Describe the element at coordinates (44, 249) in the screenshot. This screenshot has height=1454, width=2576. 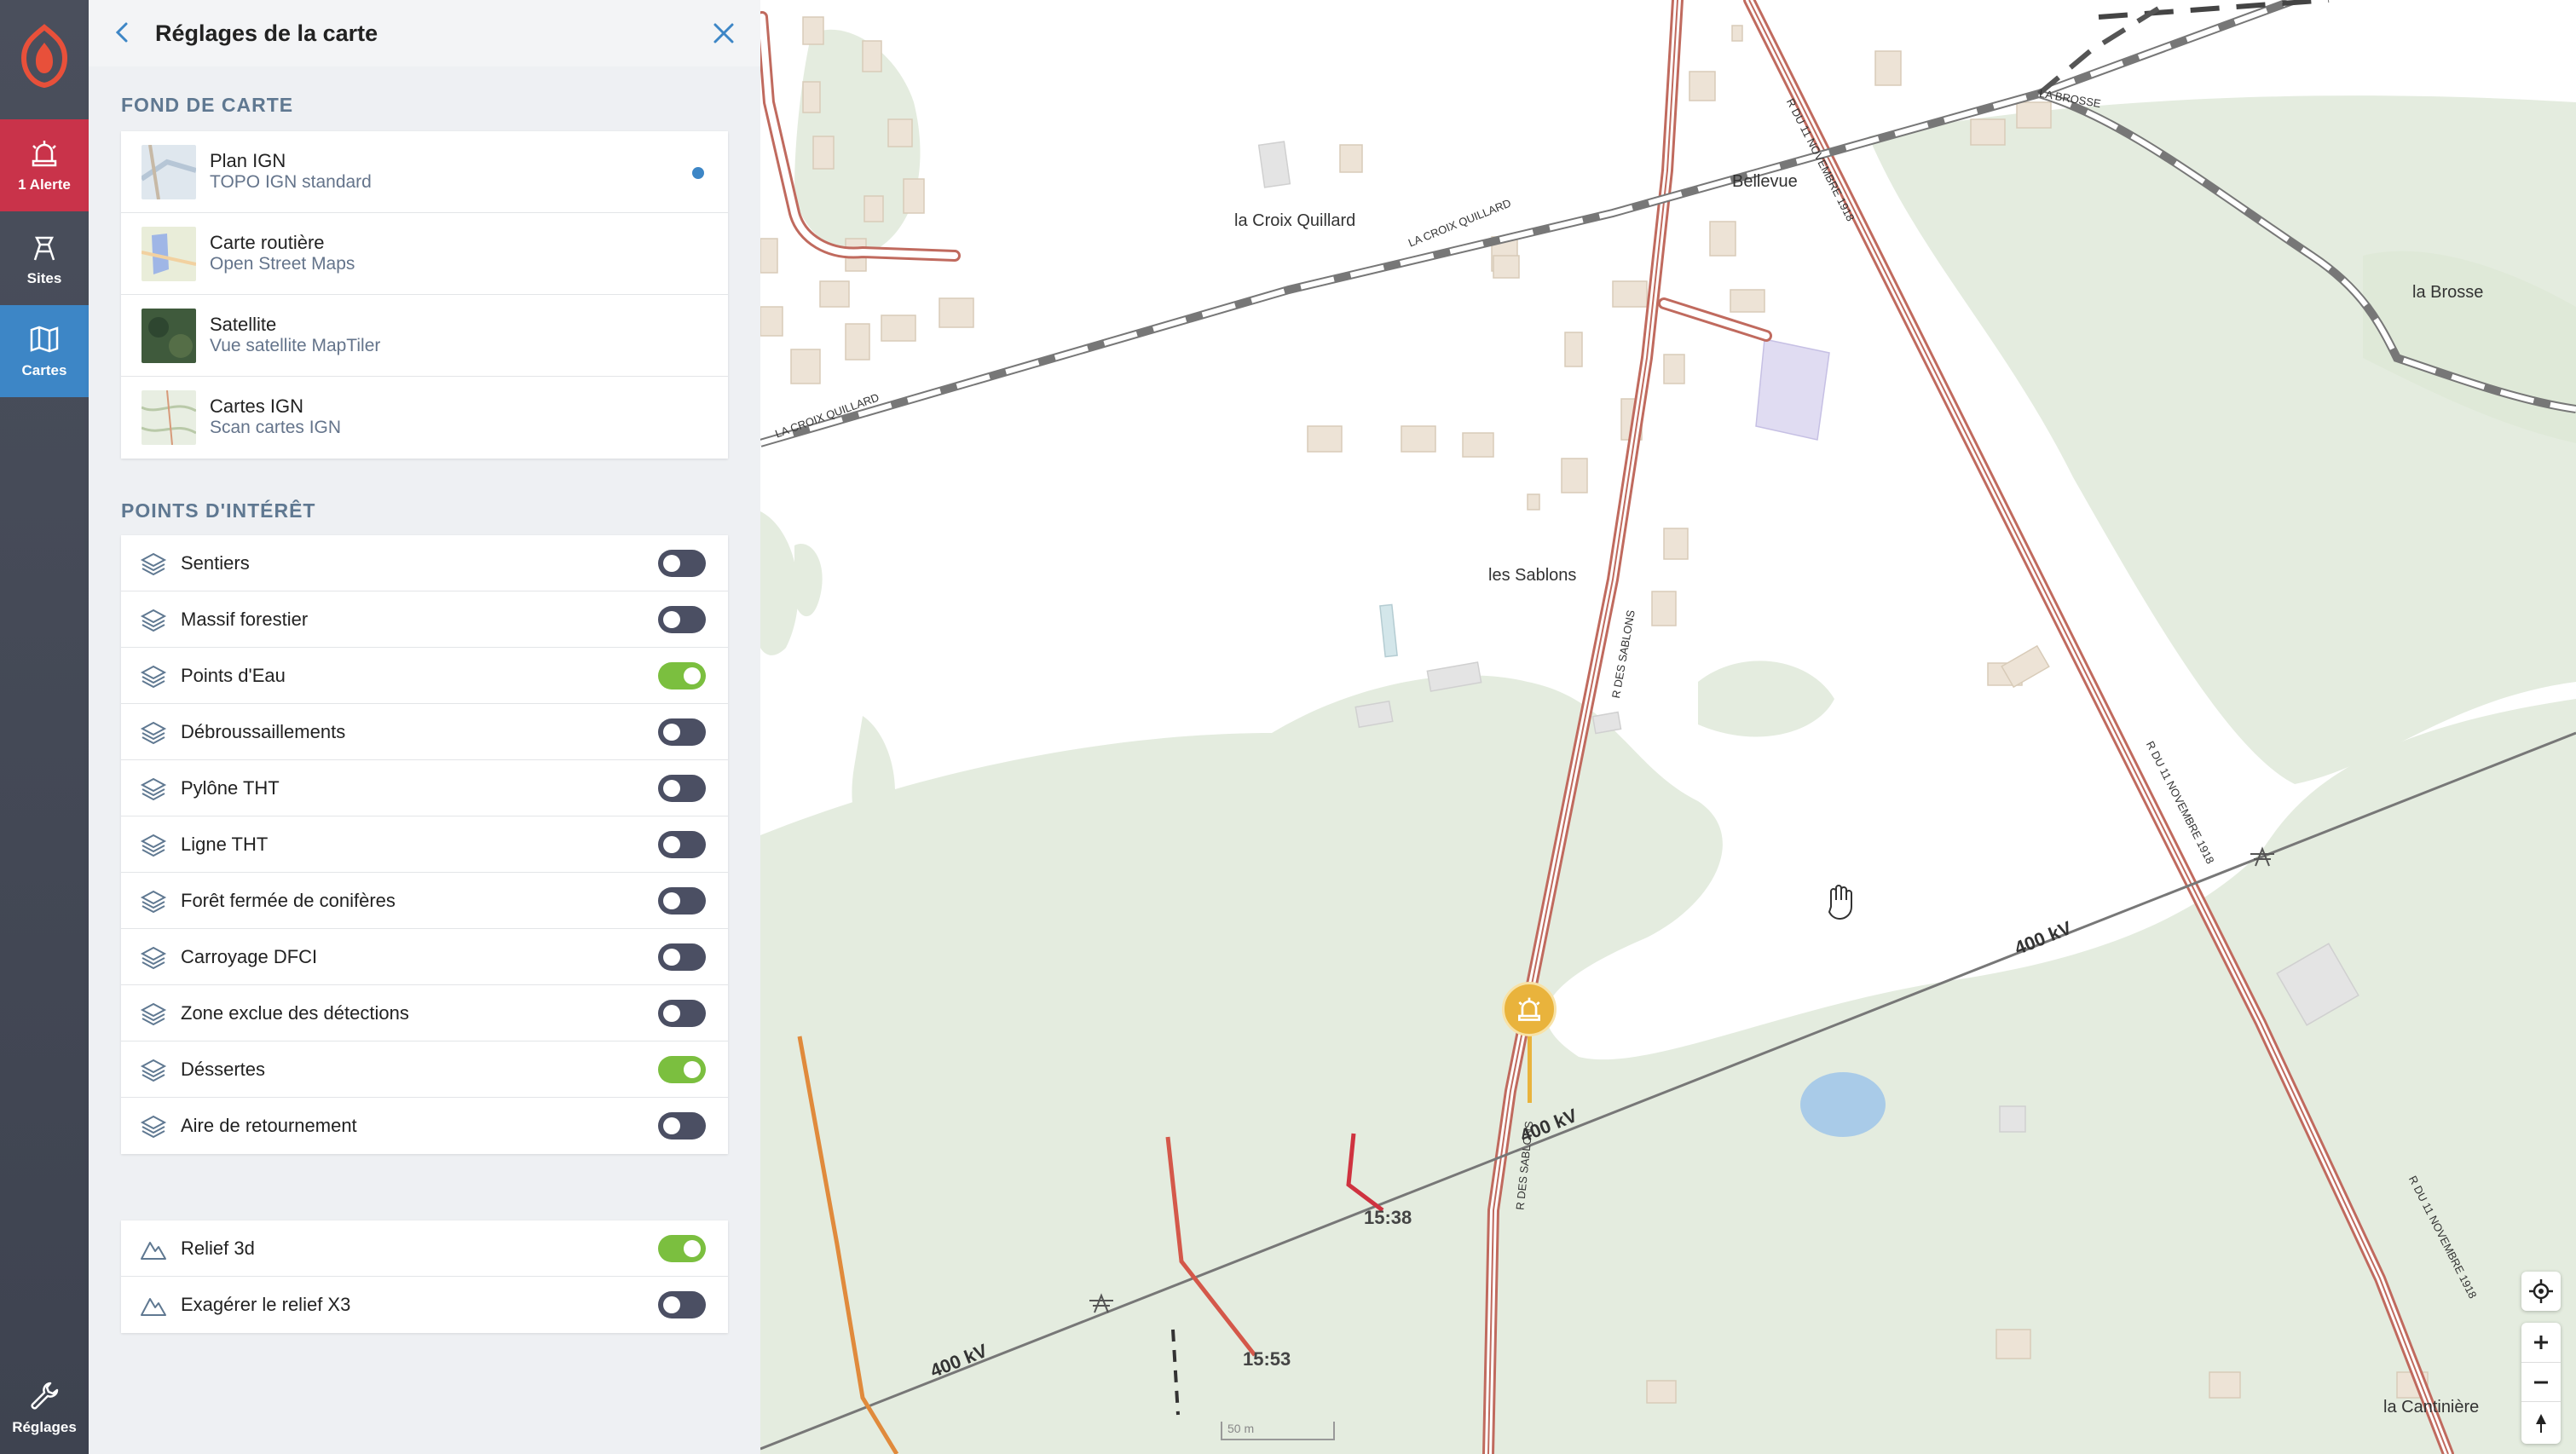
I see `tower-icon` at that location.